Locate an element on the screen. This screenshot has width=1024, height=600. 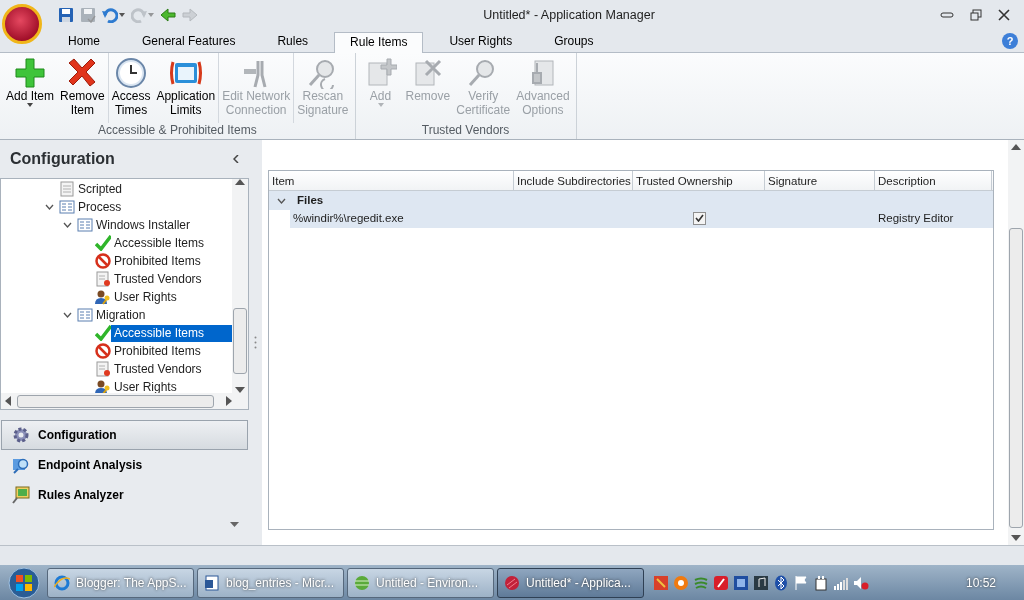
more-icon is located at coordinates (234, 525).